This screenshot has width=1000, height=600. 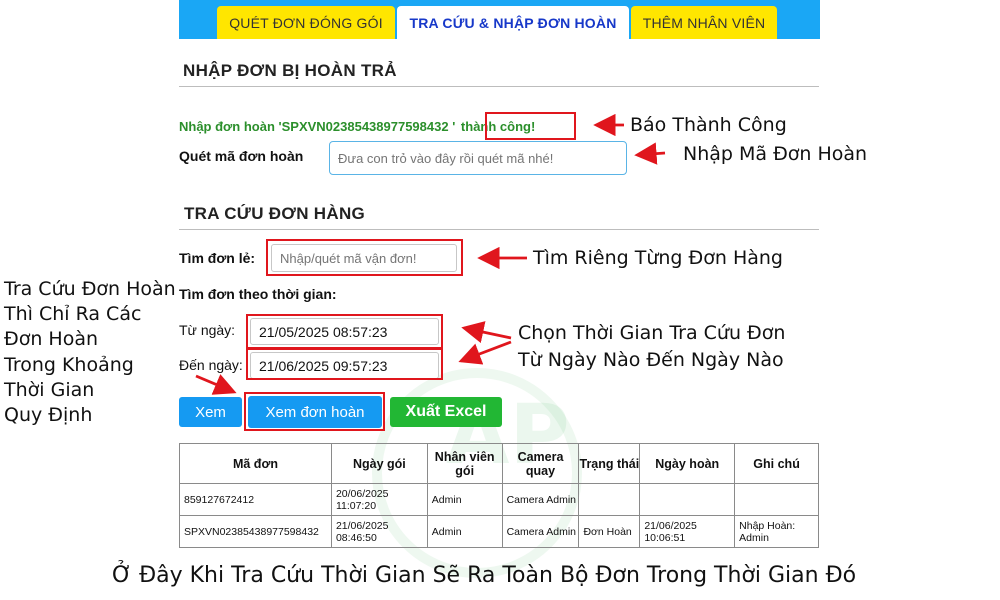 What do you see at coordinates (776, 463) in the screenshot?
I see `col-ghi-chu: Ghi chú` at bounding box center [776, 463].